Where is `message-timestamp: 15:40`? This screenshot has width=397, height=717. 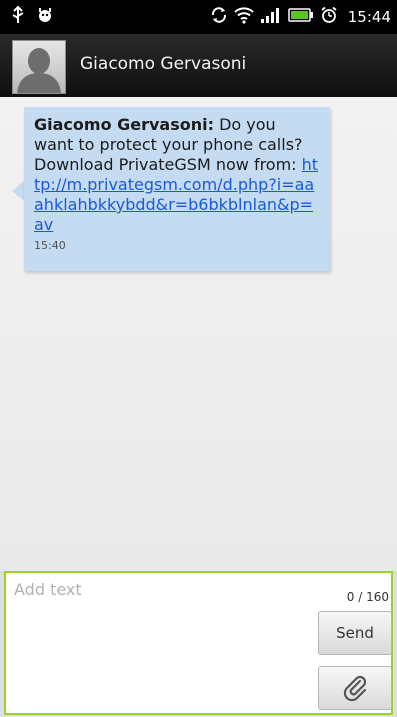
message-timestamp: 15:40 is located at coordinates (50, 245).